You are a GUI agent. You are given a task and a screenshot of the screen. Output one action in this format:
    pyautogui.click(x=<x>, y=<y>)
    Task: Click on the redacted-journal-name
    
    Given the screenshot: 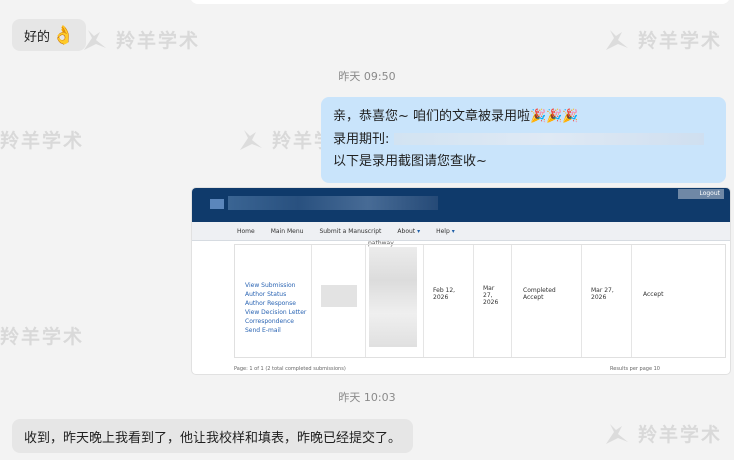 What is the action you would take?
    pyautogui.click(x=548, y=139)
    